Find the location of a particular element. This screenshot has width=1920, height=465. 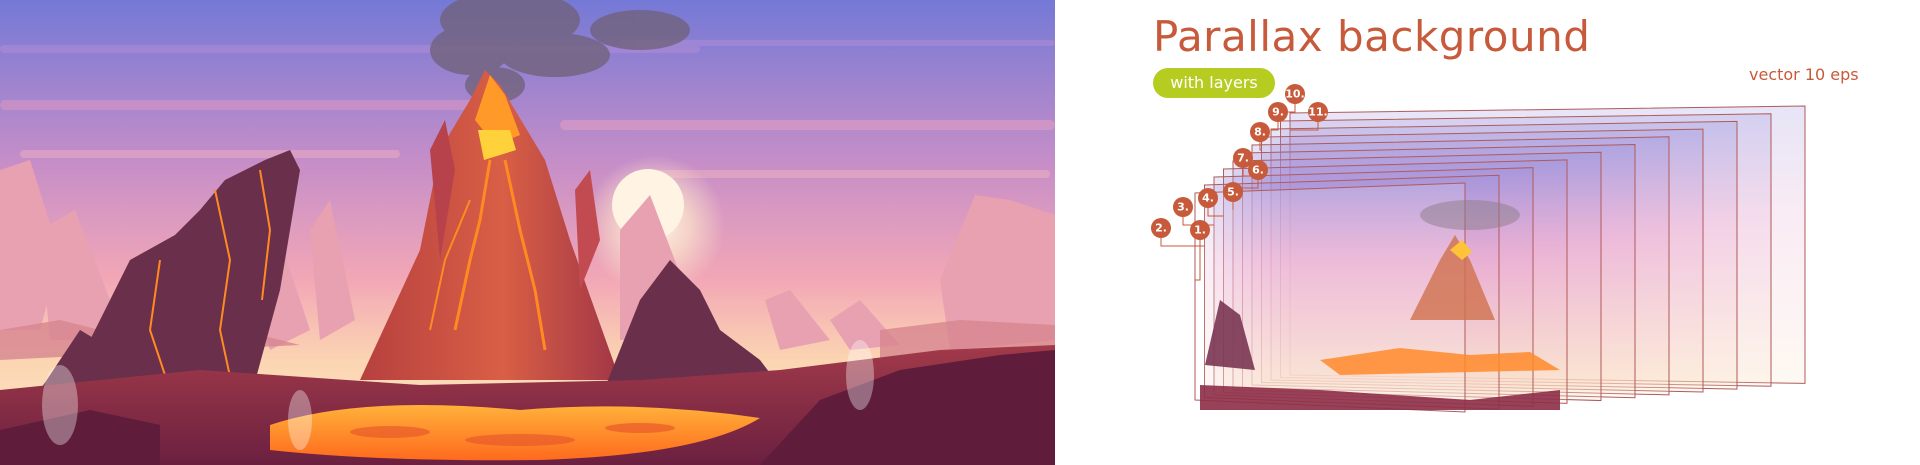

layer-number-label: 10. is located at coordinates (1295, 94).